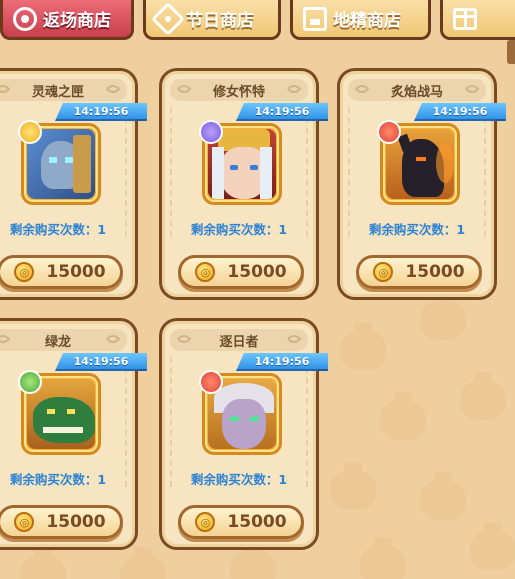 This screenshot has height=579, width=515. I want to click on shop-item-card: 绿龙 14:19:56 剩余购买次数：1 ◎ 15000, so click(73, 434).